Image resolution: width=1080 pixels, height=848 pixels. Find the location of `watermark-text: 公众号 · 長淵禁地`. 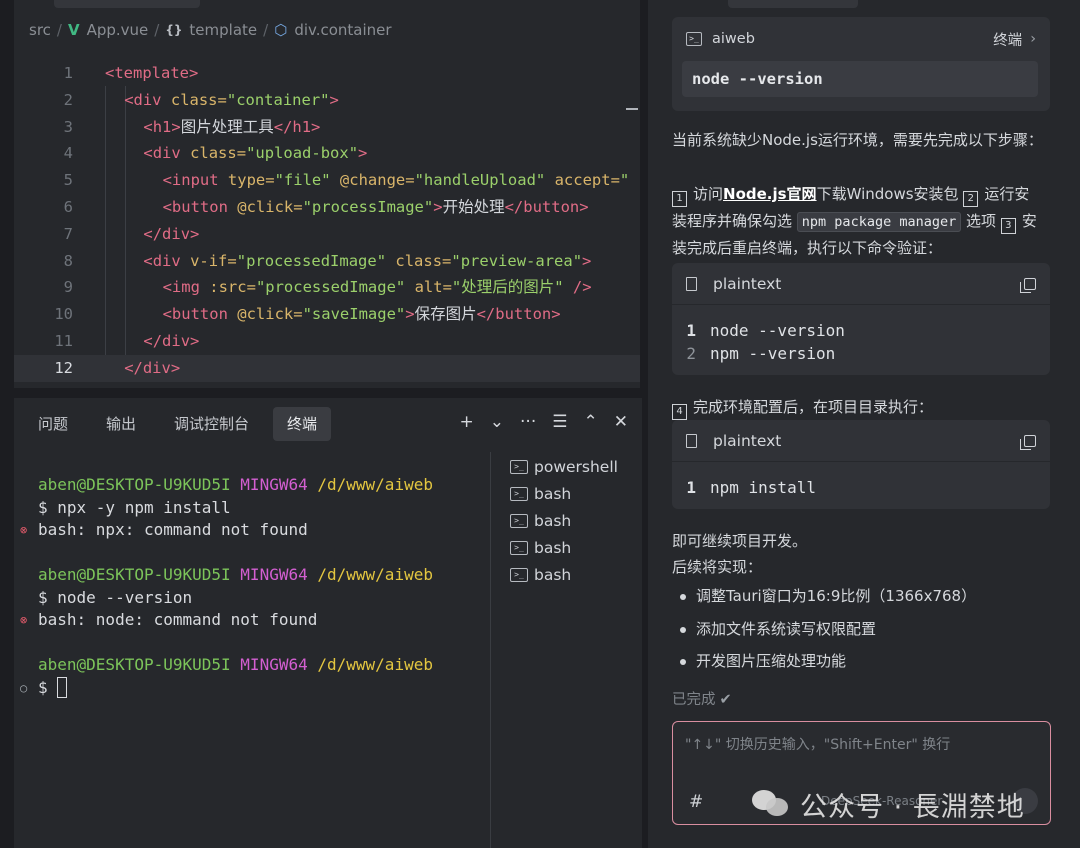

watermark-text: 公众号 · 長淵禁地 is located at coordinates (912, 807).